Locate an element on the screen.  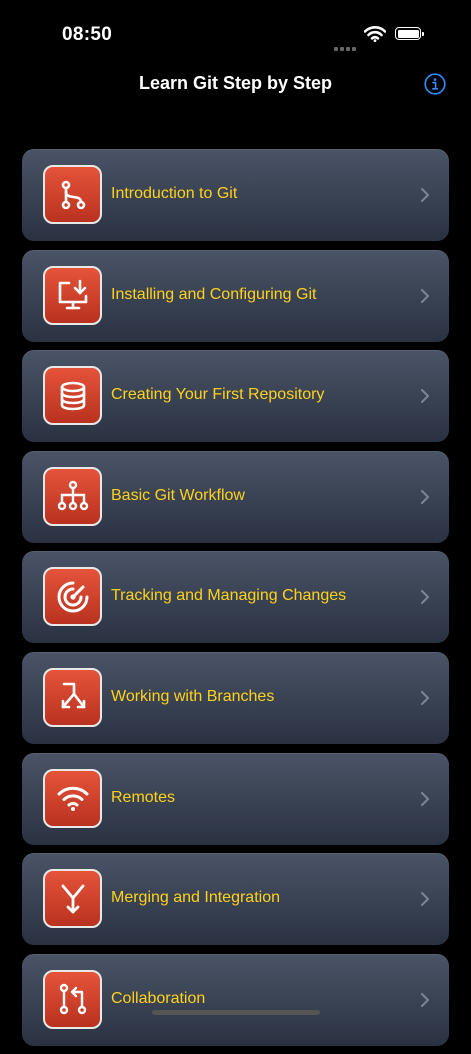
split-arrows-icon is located at coordinates (73, 696).